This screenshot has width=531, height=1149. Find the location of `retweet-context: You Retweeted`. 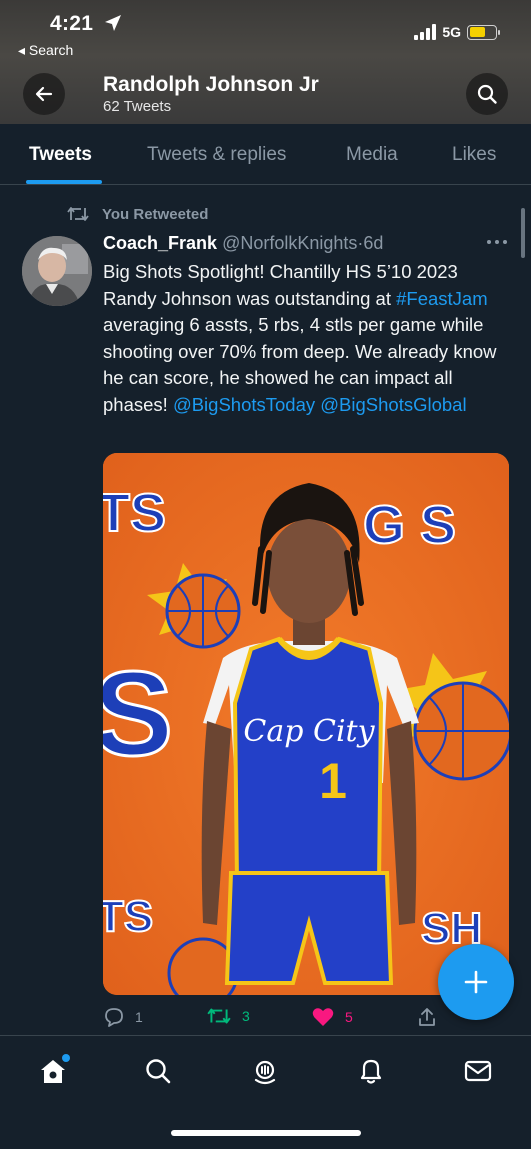

retweet-context: You Retweeted is located at coordinates (137, 214).